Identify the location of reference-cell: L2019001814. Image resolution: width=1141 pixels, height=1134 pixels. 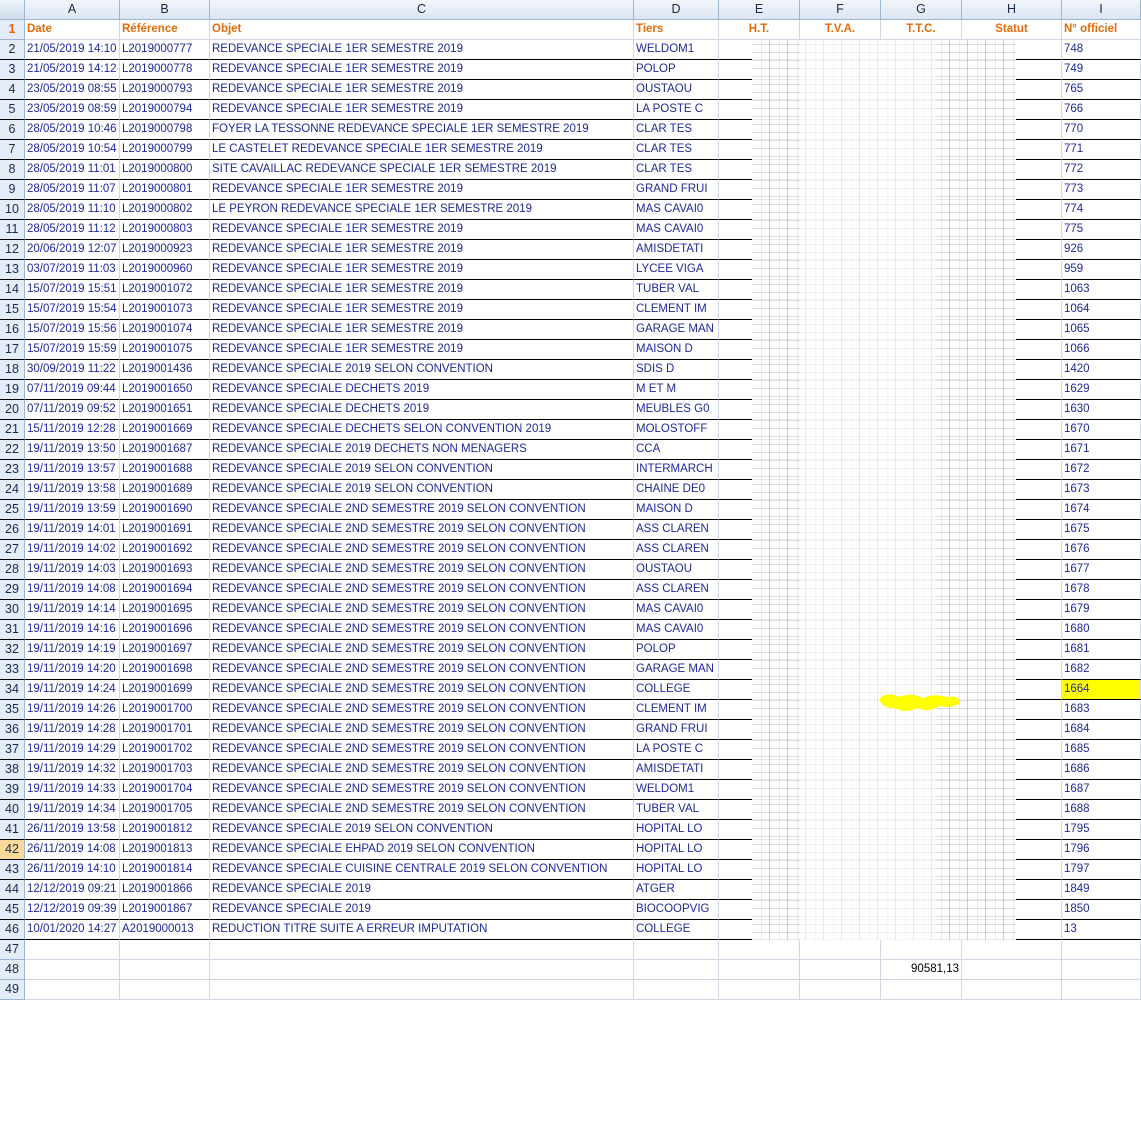
(165, 870).